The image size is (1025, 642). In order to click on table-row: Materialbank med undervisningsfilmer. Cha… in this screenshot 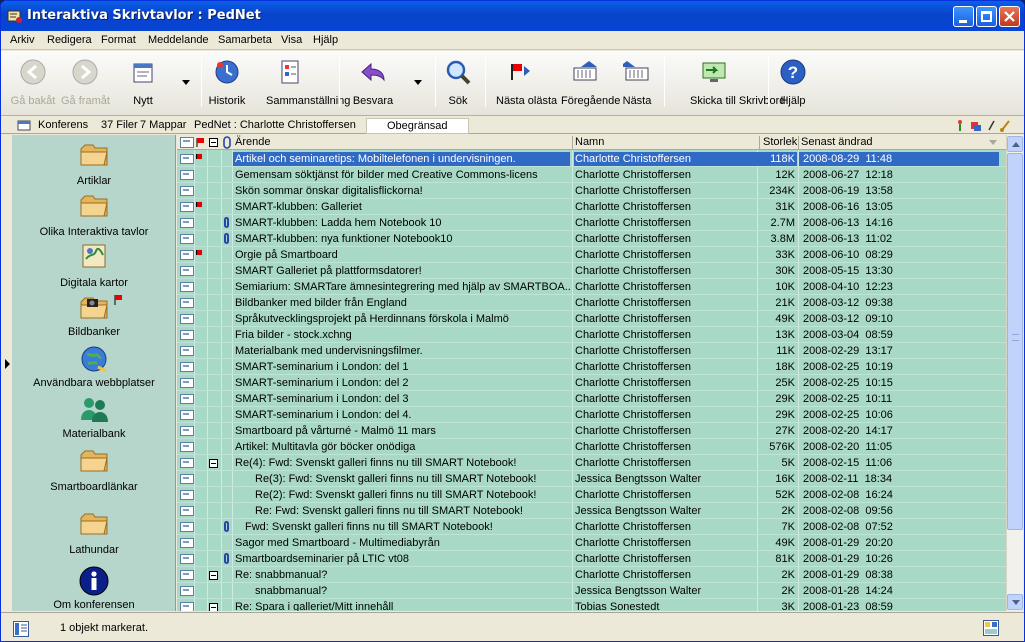, I will do `click(591, 351)`.